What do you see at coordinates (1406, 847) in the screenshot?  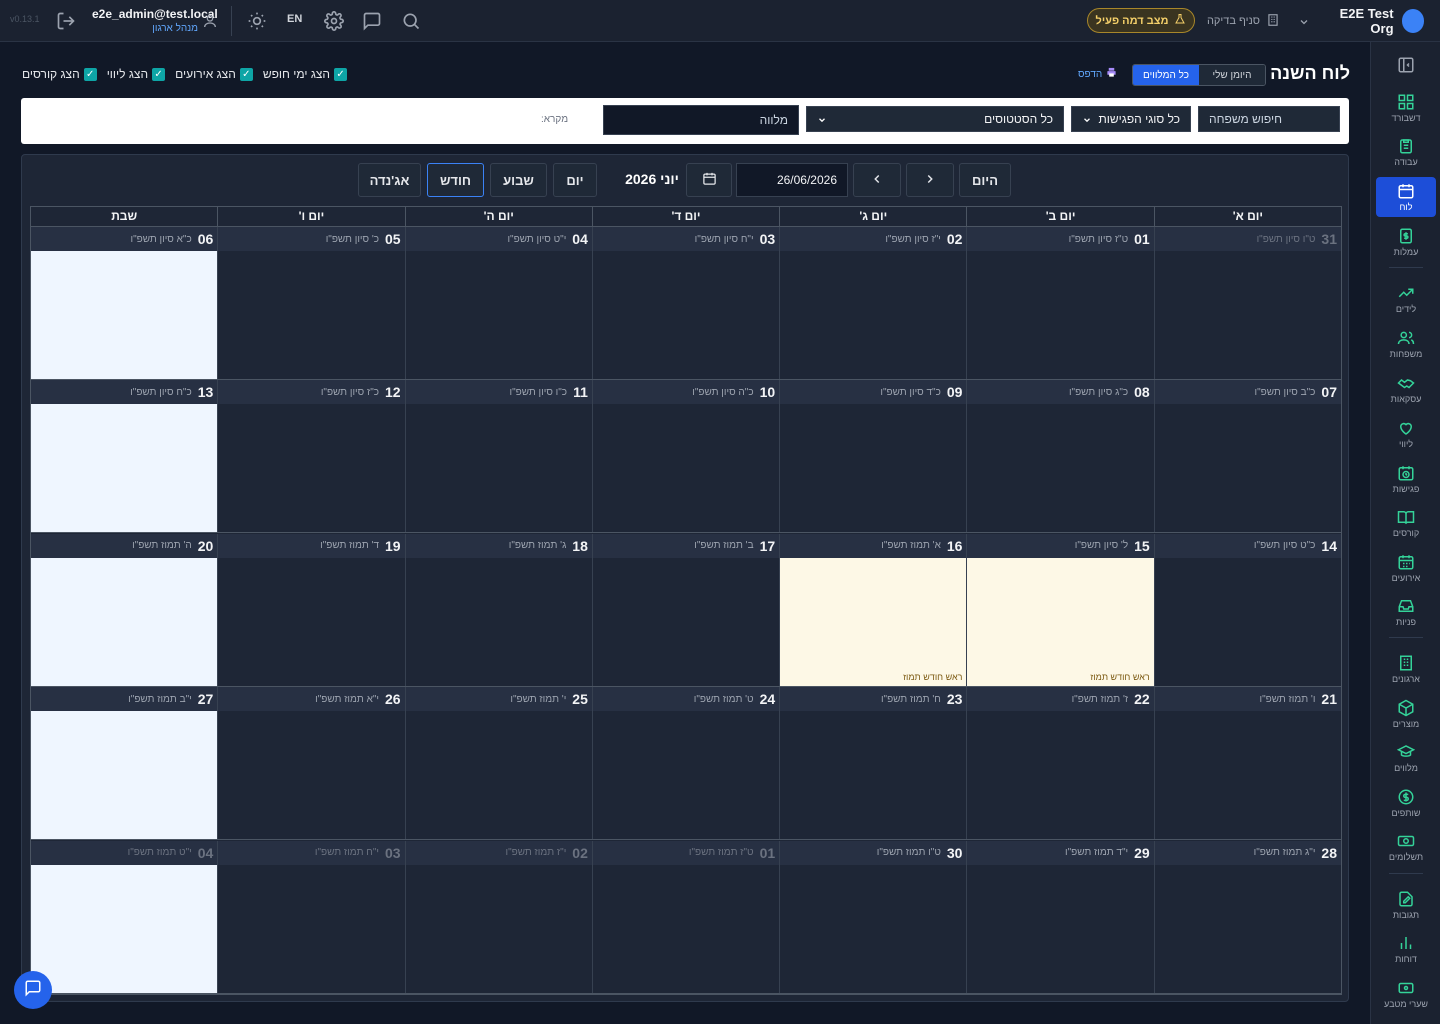 I see `sidebar-item-16: תשלומים` at bounding box center [1406, 847].